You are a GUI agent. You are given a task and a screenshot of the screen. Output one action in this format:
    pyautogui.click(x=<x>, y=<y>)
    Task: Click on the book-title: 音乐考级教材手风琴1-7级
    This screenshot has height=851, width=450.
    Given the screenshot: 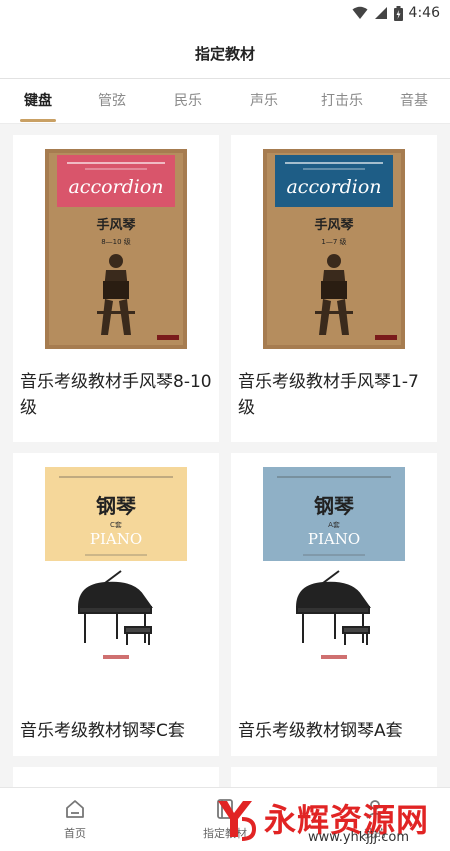 What is the action you would take?
    pyautogui.click(x=336, y=395)
    